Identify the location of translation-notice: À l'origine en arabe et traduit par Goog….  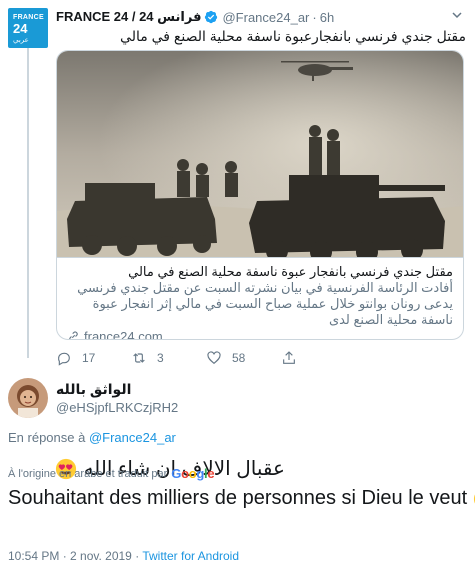
(111, 473).